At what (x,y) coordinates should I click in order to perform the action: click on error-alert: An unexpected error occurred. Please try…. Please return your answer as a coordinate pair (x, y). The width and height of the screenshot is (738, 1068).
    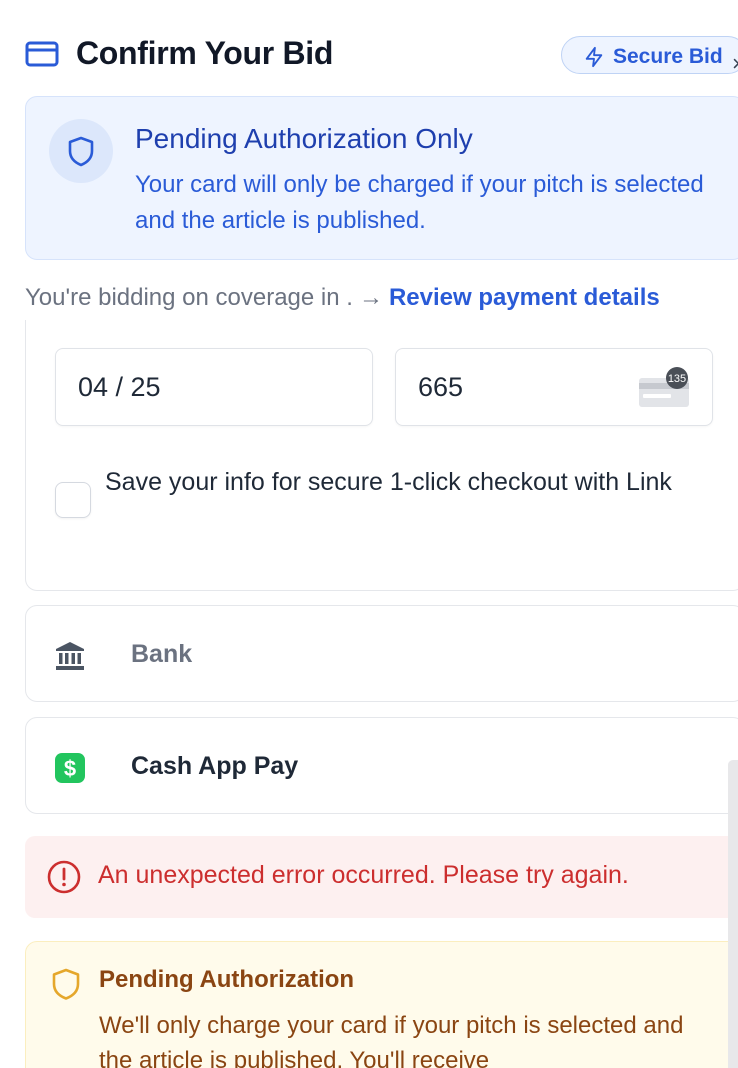
    Looking at the image, I should click on (381, 877).